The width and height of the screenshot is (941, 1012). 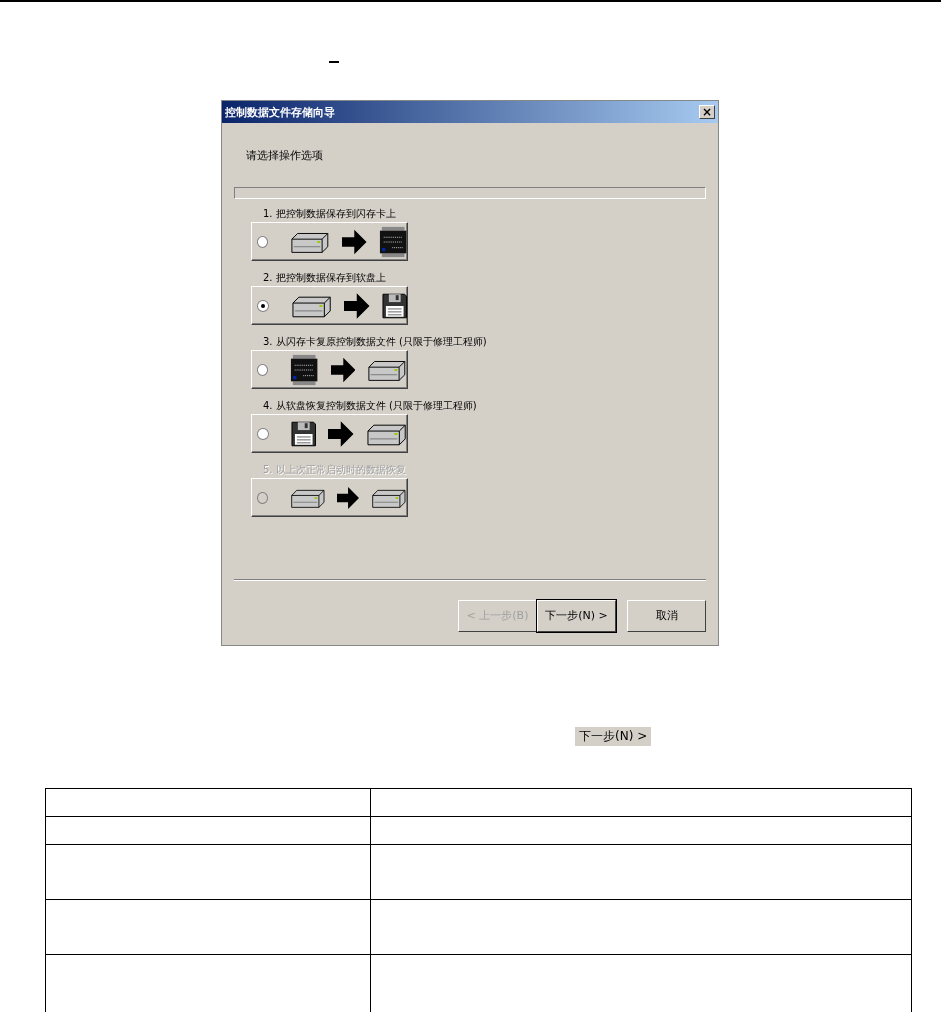 What do you see at coordinates (613, 736) in the screenshot?
I see `next-button-image: 下一步(N) >` at bounding box center [613, 736].